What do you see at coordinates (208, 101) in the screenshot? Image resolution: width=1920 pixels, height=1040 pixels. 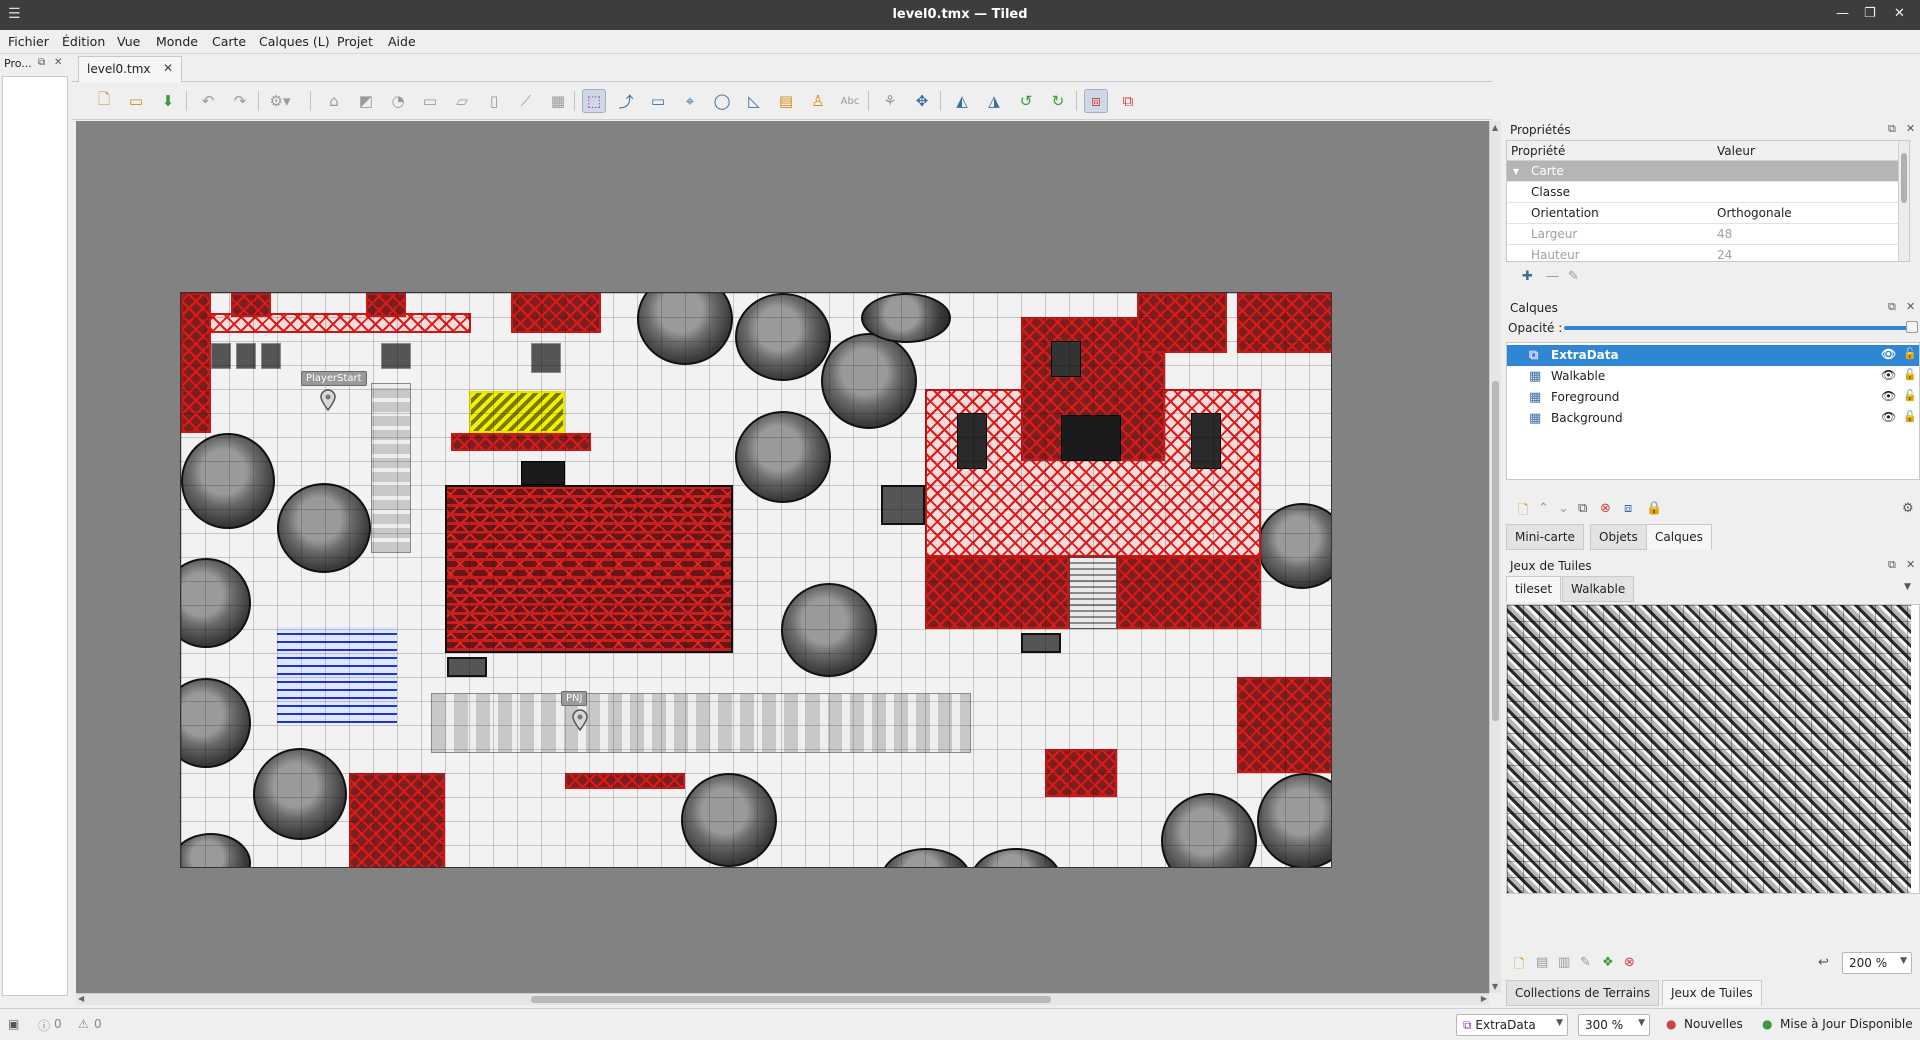 I see `undo-icon: ↶` at bounding box center [208, 101].